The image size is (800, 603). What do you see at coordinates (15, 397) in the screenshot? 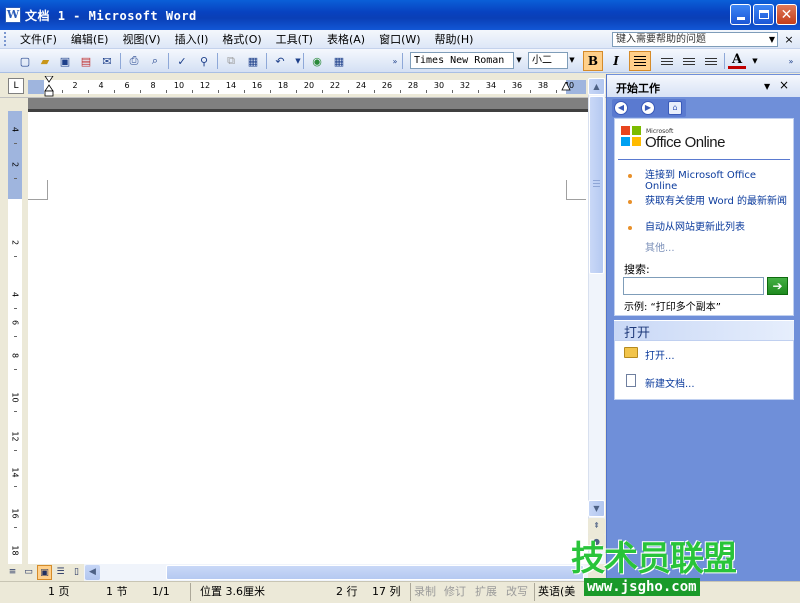
I see `vertical-ruler-number: 10` at bounding box center [15, 397].